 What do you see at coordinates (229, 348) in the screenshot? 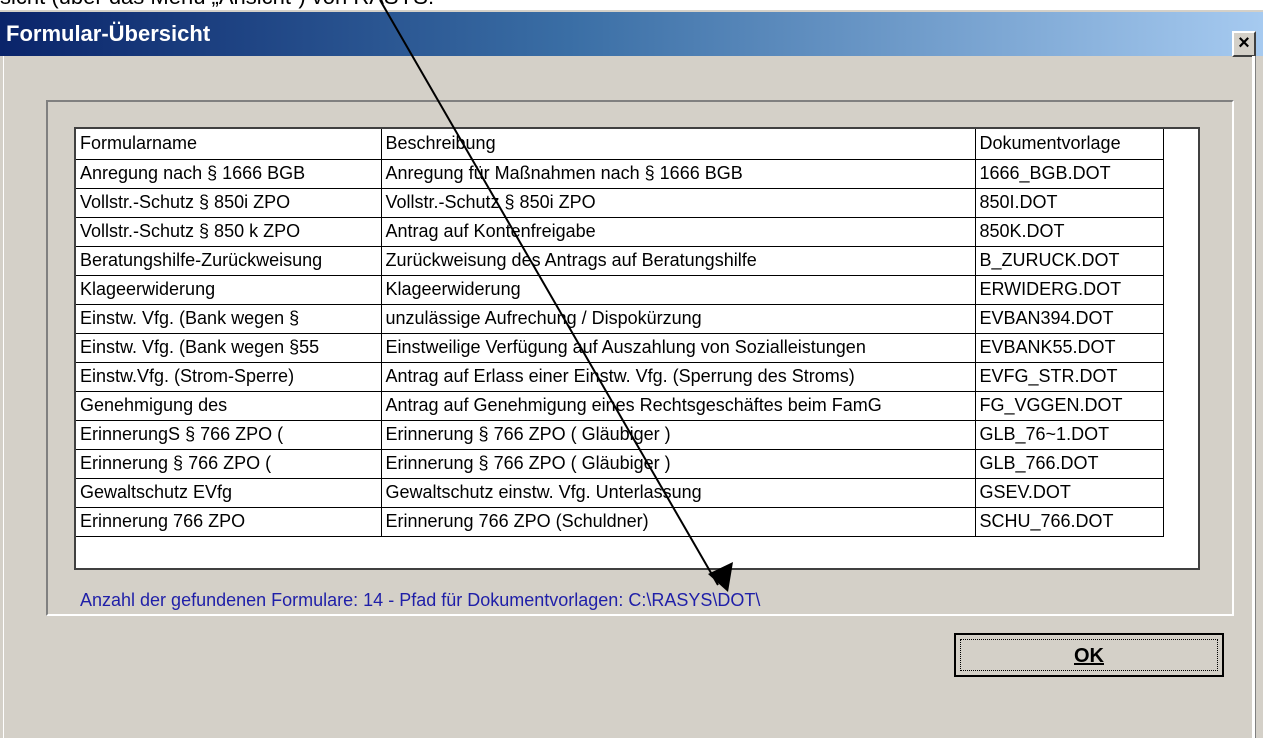
I see `cell-formularname: Einstw. Vfg. (Bank wegen §55` at bounding box center [229, 348].